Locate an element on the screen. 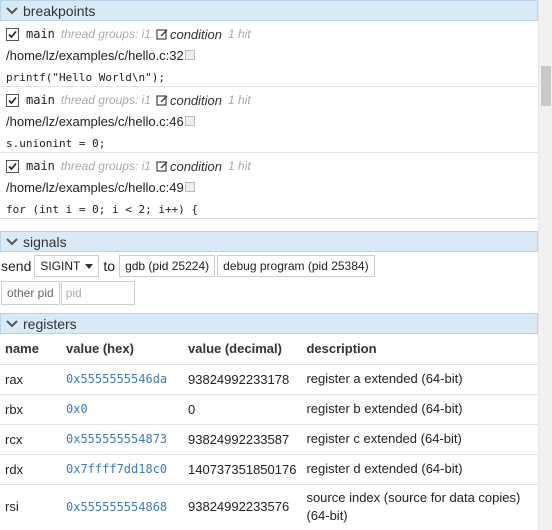 The height and width of the screenshot is (530, 552). column-header: value (decimal) is located at coordinates (235, 349).